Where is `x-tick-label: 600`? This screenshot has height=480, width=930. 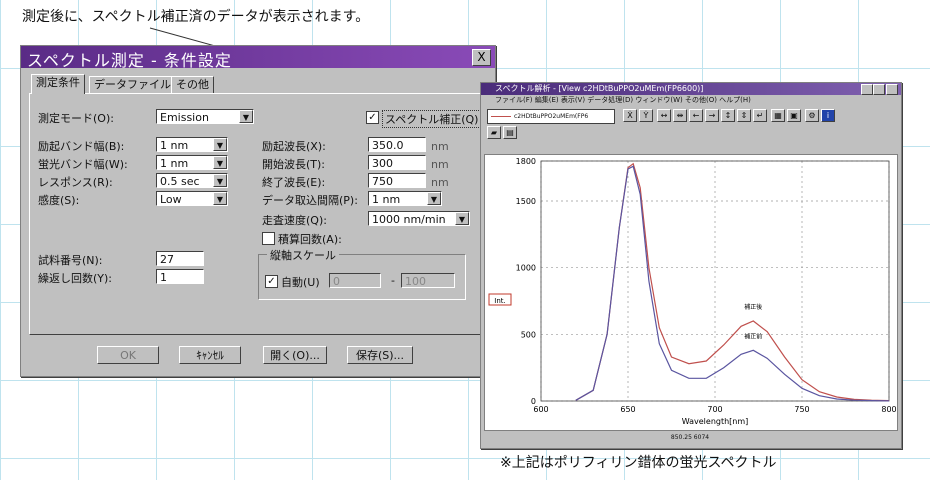 x-tick-label: 600 is located at coordinates (540, 409).